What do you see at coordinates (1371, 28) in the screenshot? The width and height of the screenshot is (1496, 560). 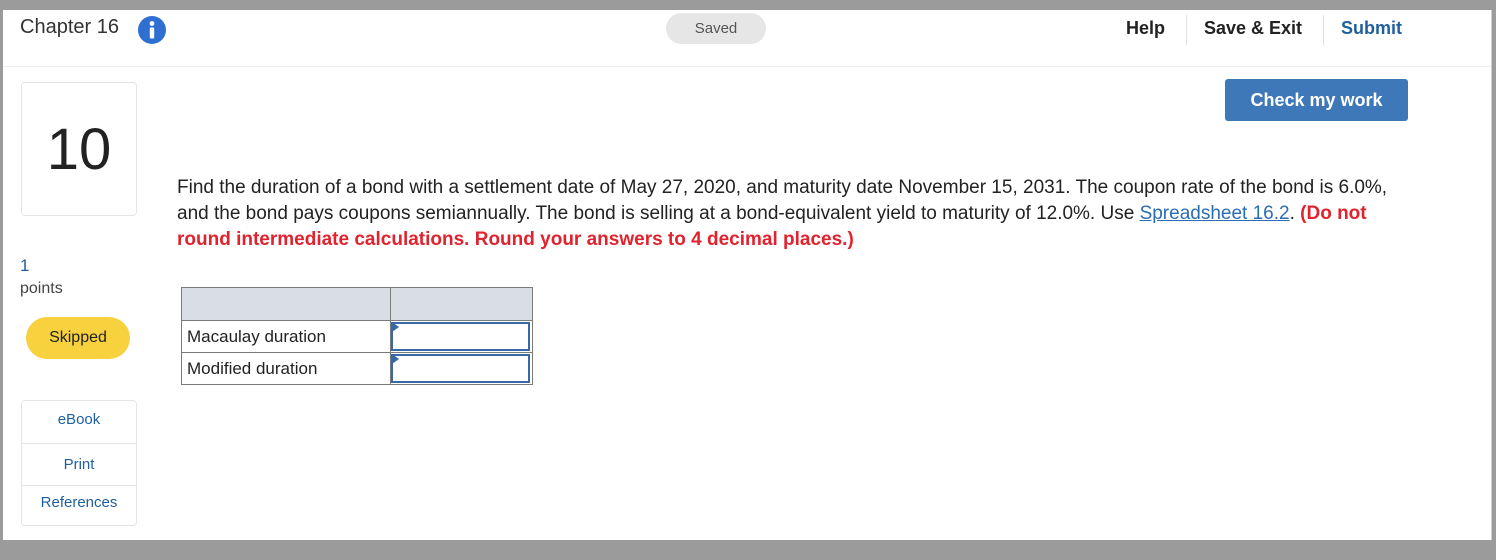 I see `submit-link: Submit` at bounding box center [1371, 28].